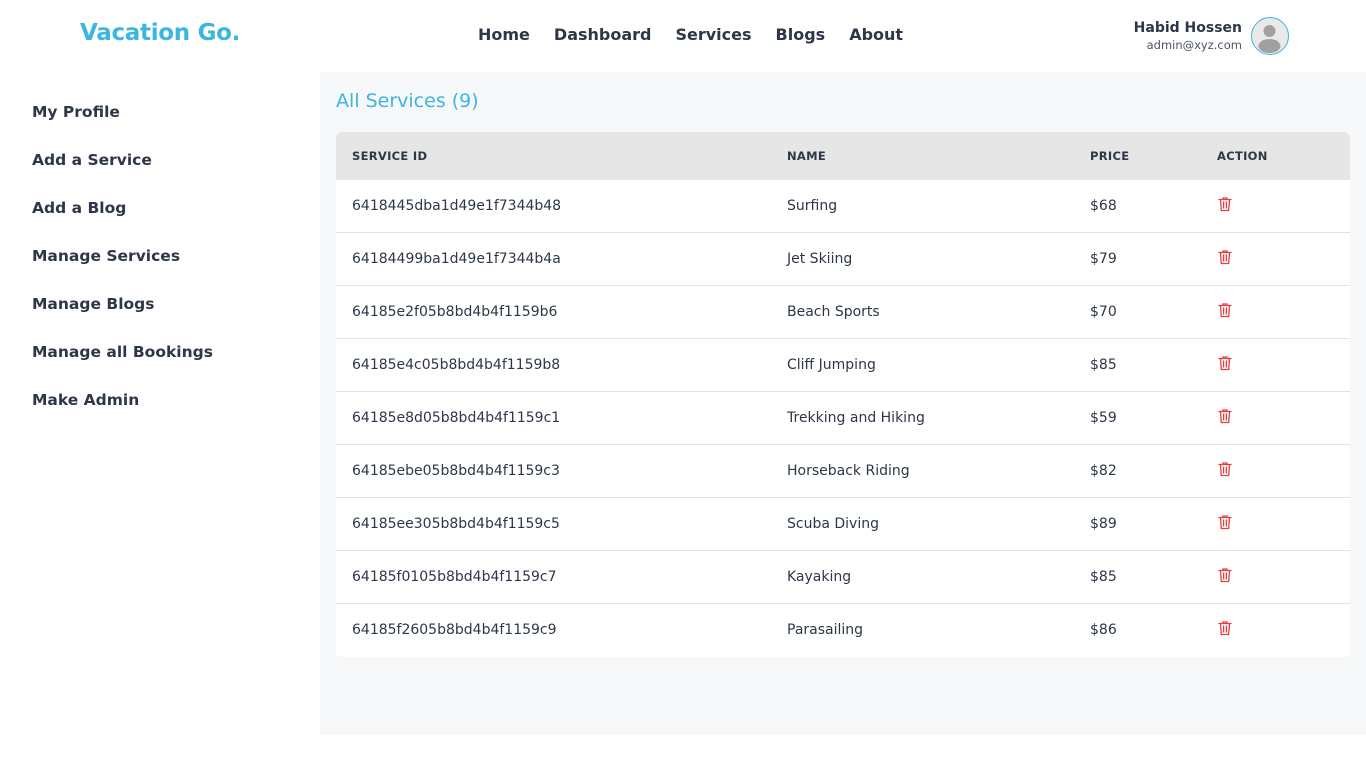 This screenshot has width=1366, height=768. I want to click on service-id-cell: 64185ebe05b8bd4b4f1159c3, so click(456, 471).